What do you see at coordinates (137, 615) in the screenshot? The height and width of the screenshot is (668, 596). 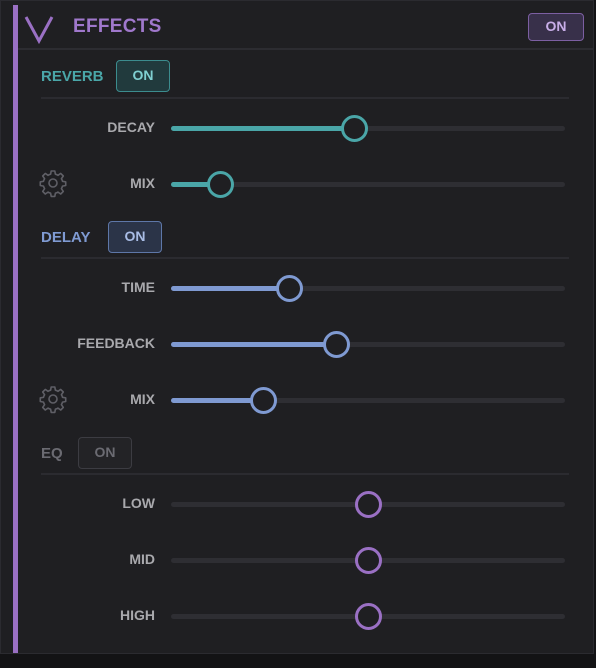 I see `param-label-high: HIGH` at bounding box center [137, 615].